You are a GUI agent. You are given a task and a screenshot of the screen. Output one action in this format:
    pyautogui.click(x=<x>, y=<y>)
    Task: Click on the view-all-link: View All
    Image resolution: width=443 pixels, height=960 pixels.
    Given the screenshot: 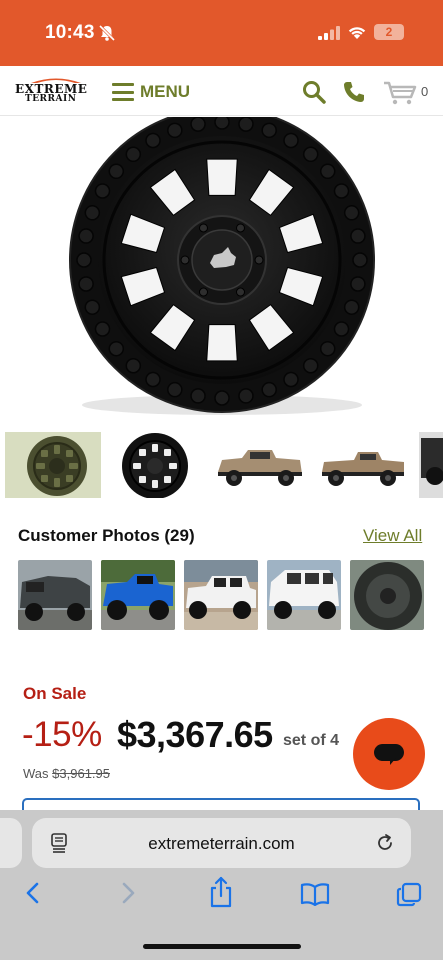 What is the action you would take?
    pyautogui.click(x=392, y=536)
    